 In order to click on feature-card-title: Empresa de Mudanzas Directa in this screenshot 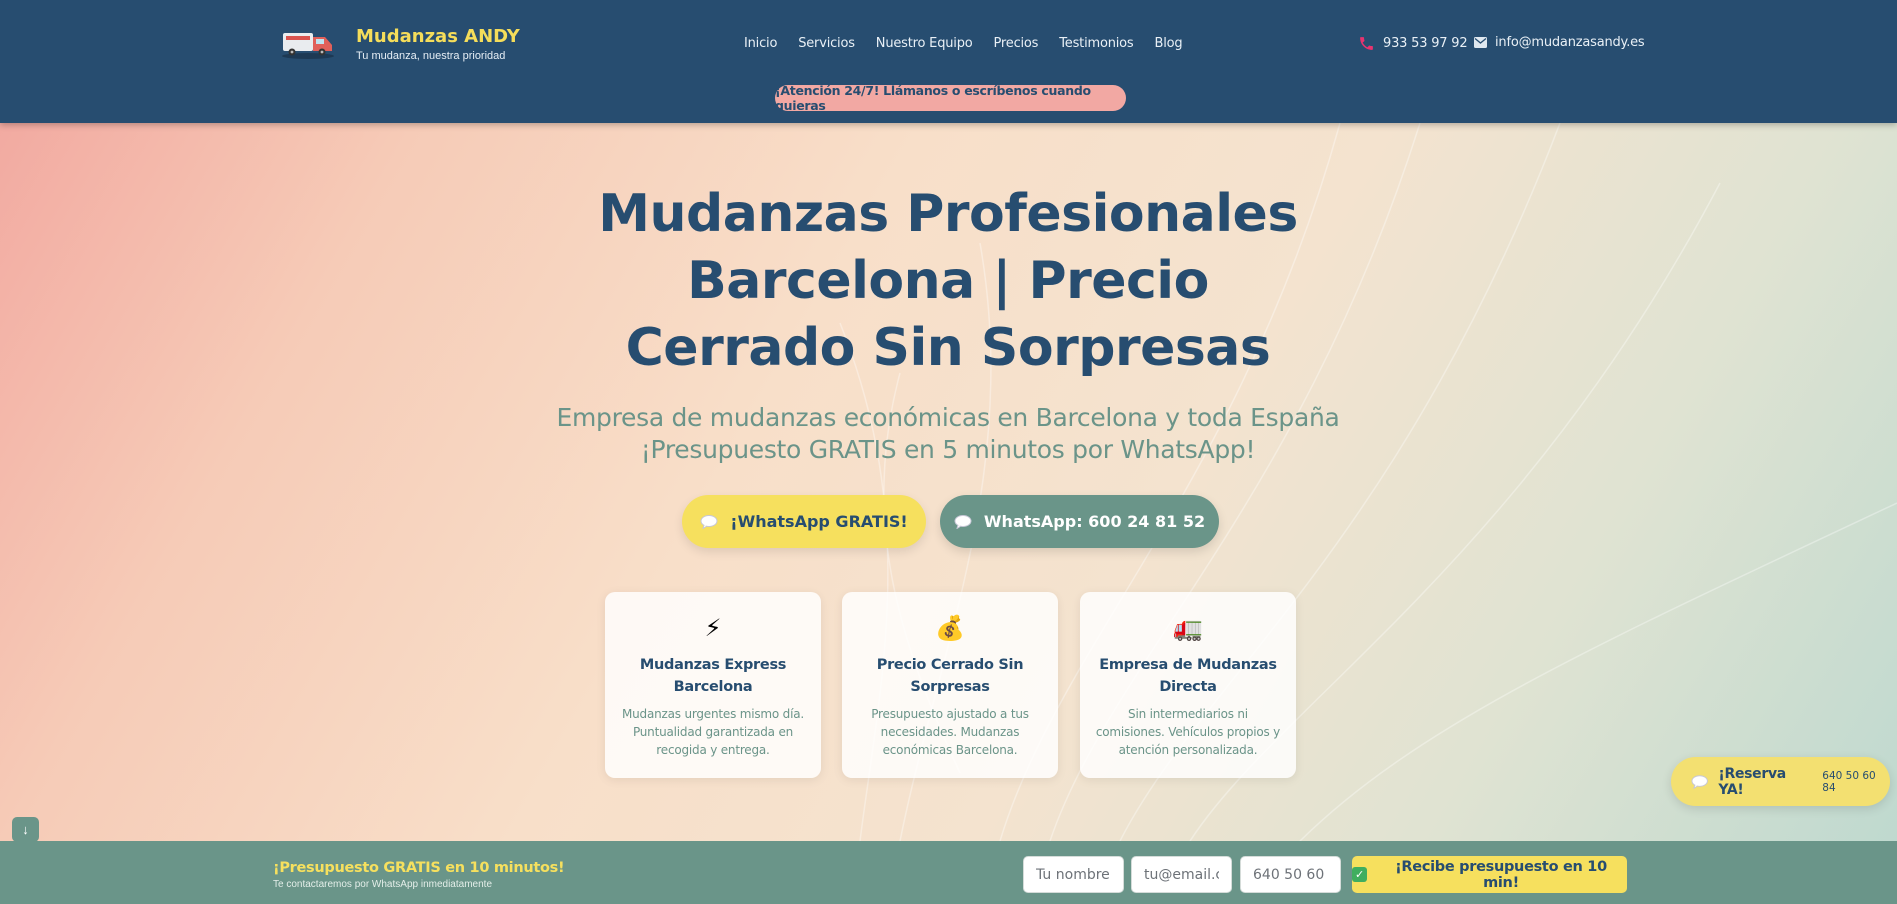, I will do `click(1188, 676)`.